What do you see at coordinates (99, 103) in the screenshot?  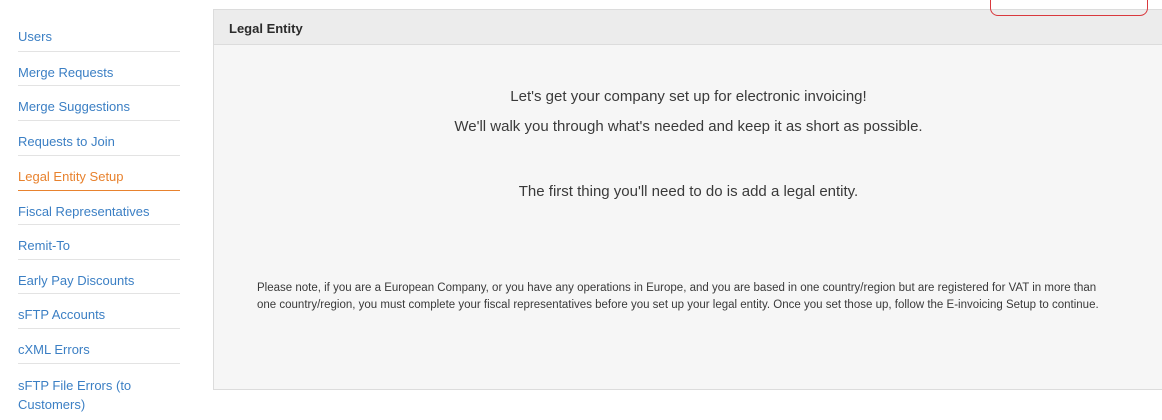 I see `sidebar-item-merge-suggestions: Merge Suggestions` at bounding box center [99, 103].